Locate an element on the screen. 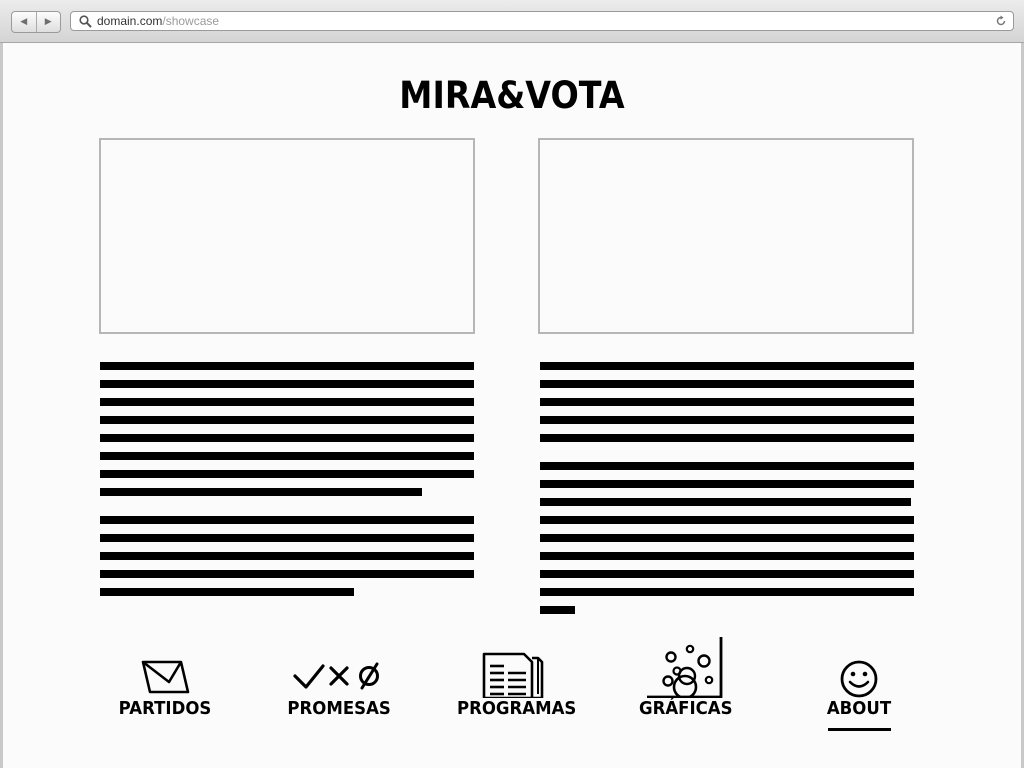 This screenshot has width=1024, height=768. bubble-chart-icon is located at coordinates (685, 667).